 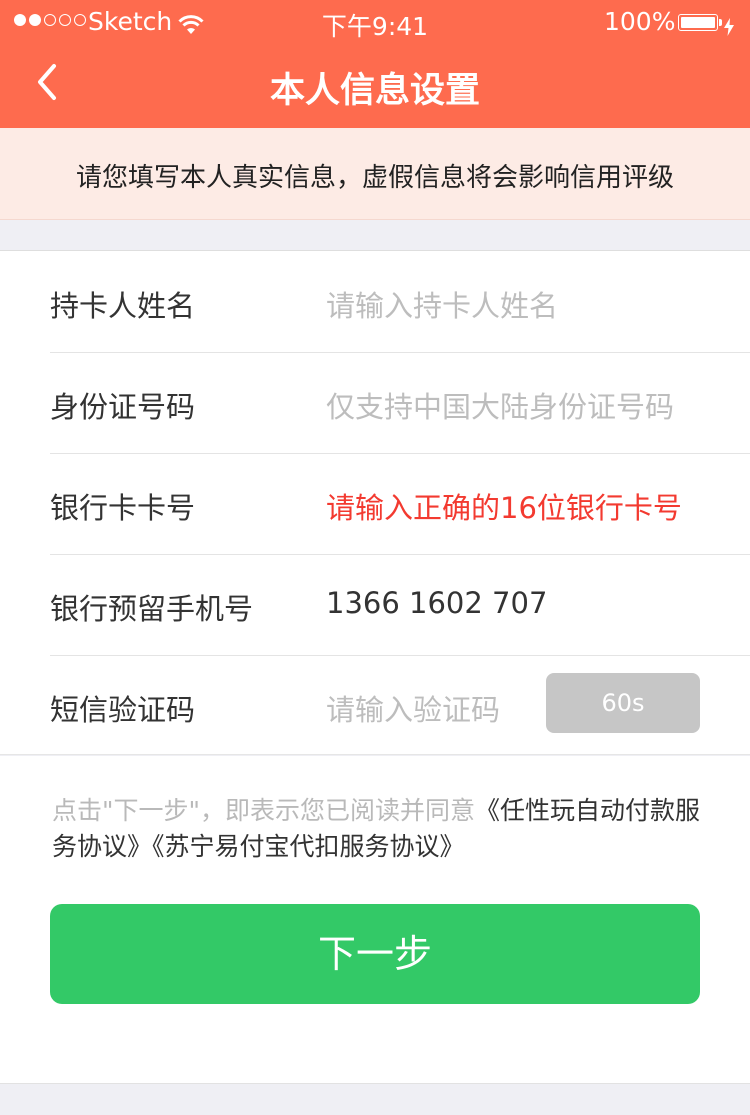 I want to click on info-notice-banner: 请您填写本人真实信息，虚假信息将会影响信用评级, so click(x=375, y=174).